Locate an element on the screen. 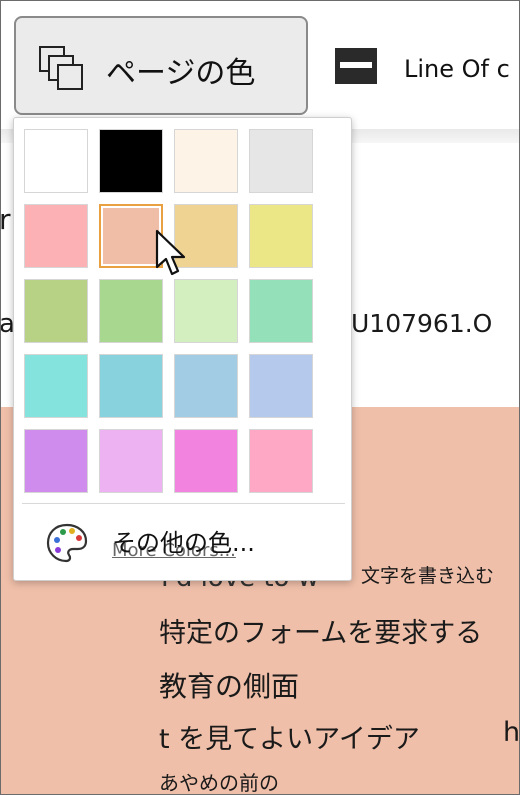  page-text-fragment: r is located at coordinates (5, 219).